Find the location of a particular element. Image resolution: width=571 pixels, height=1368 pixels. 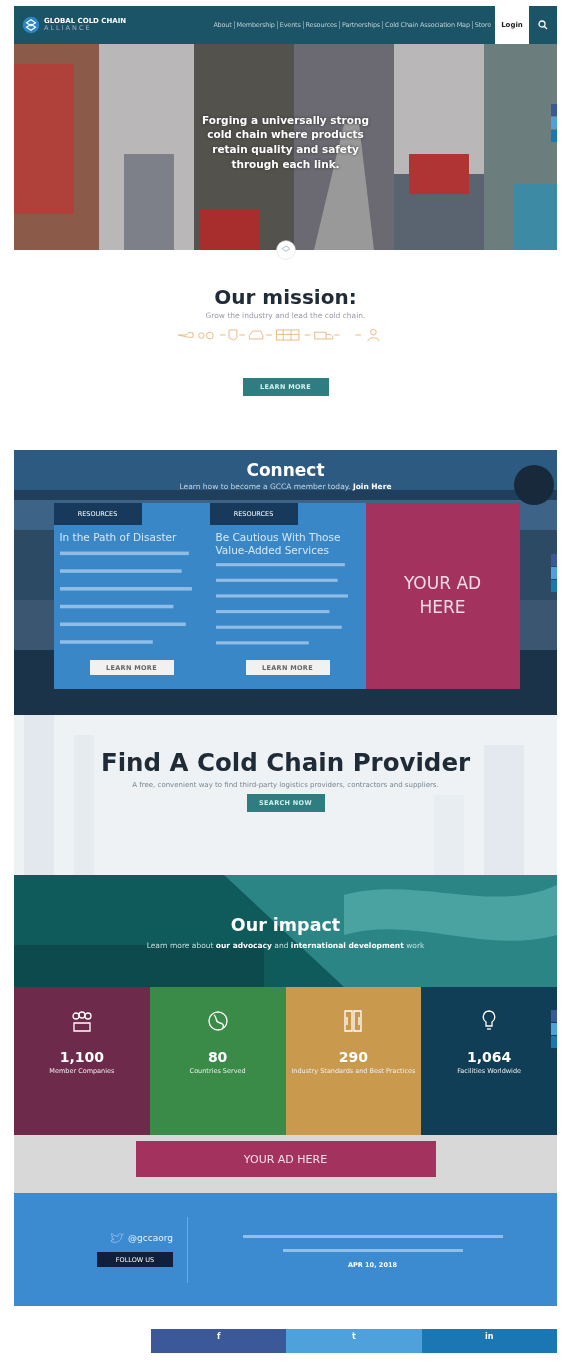

logo-badge-icon is located at coordinates (286, 250).